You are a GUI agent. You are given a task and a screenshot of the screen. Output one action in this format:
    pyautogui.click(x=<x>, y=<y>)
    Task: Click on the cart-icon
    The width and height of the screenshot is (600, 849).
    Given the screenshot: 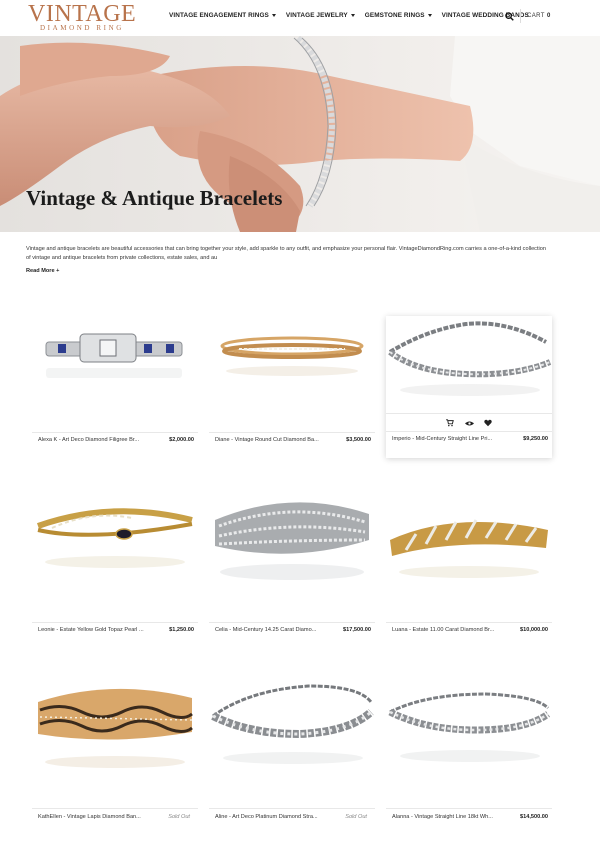 What is the action you would take?
    pyautogui.click(x=450, y=423)
    